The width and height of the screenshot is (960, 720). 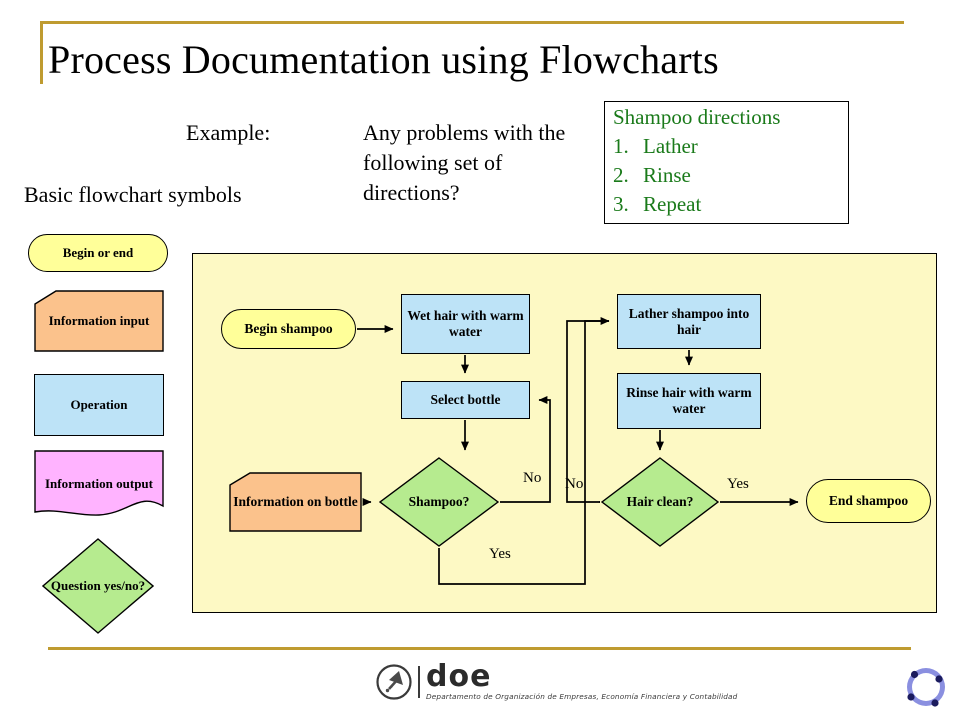 I want to click on logo-wordmark: doe, so click(x=459, y=676).